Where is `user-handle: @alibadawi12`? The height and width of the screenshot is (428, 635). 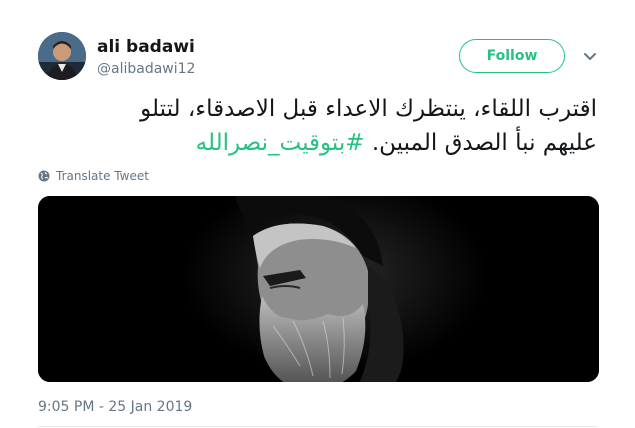 user-handle: @alibadawi12 is located at coordinates (146, 69).